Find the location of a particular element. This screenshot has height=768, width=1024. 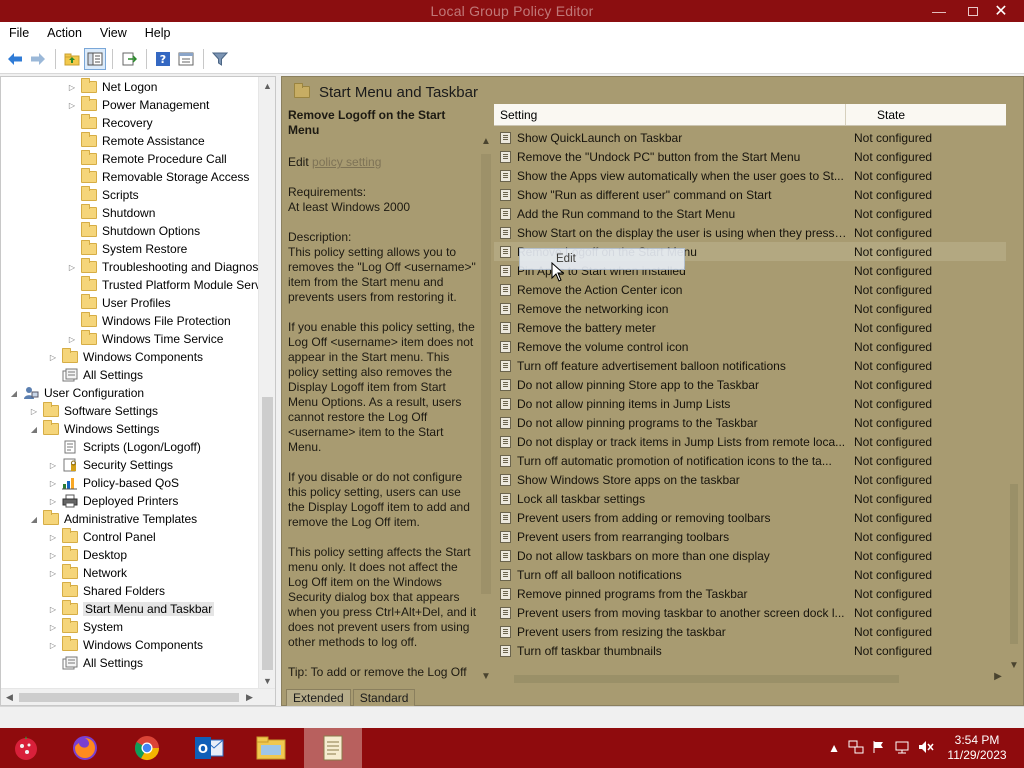

taskbar-firefox is located at coordinates (85, 748).